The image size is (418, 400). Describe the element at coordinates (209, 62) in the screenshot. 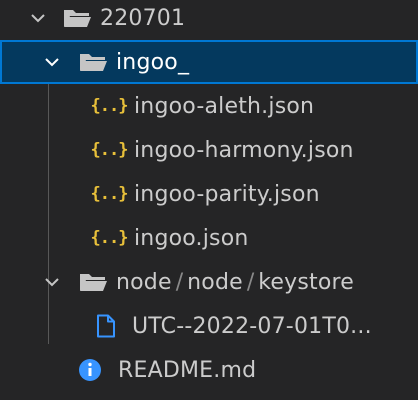

I see `tree-item-folder-ingoo: ingoo_` at that location.